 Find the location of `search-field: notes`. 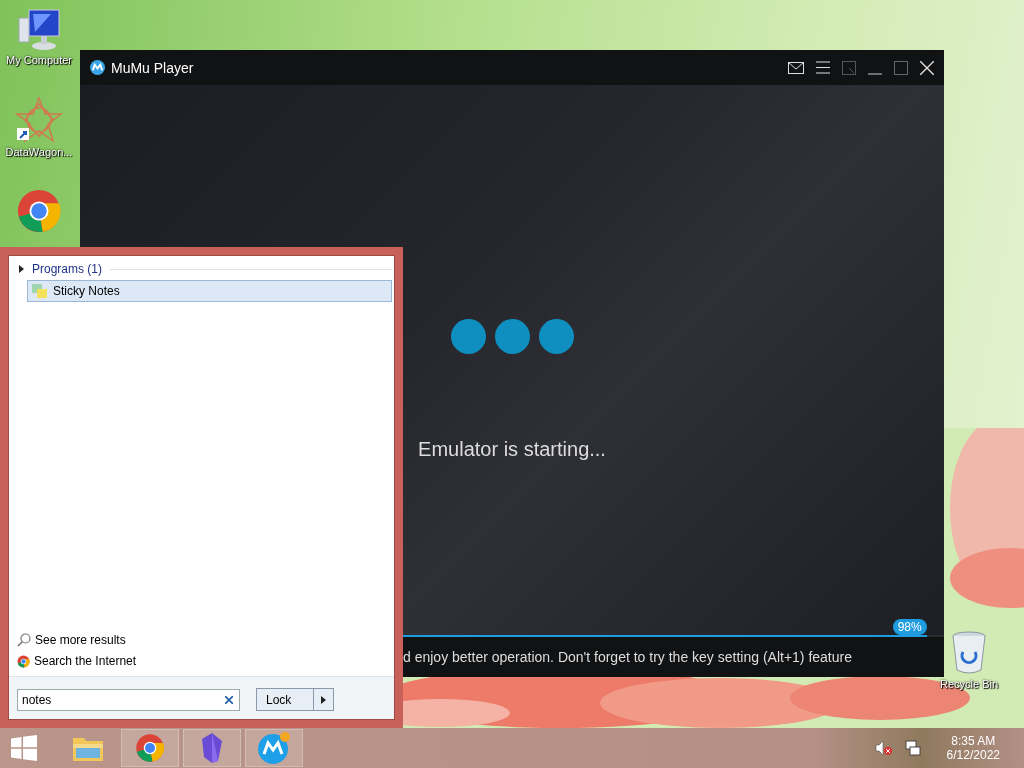

search-field: notes is located at coordinates (128, 699).